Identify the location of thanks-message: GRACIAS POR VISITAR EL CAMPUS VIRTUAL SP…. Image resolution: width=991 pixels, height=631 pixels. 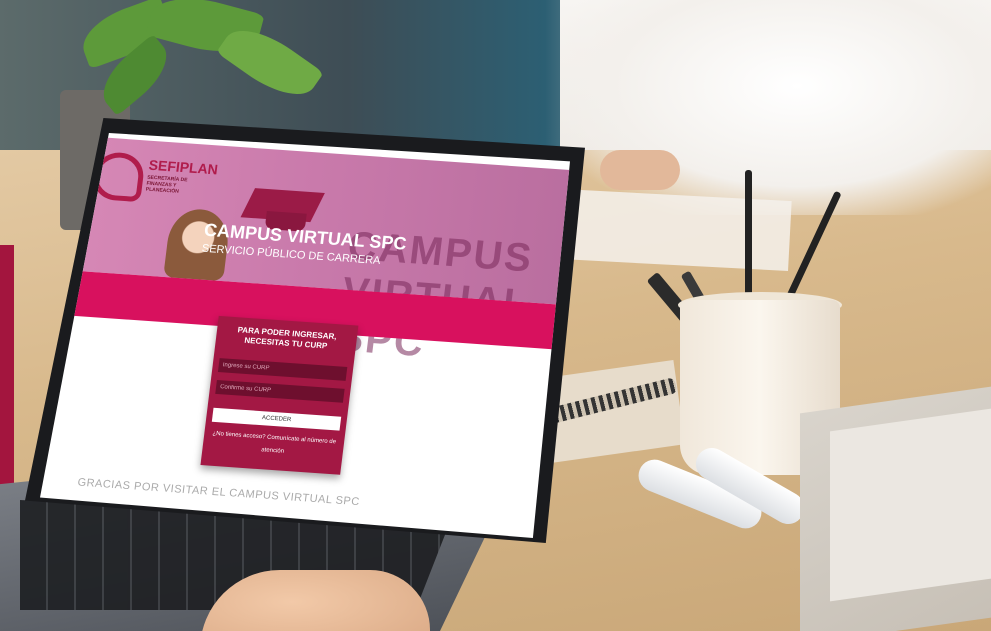
(218, 492).